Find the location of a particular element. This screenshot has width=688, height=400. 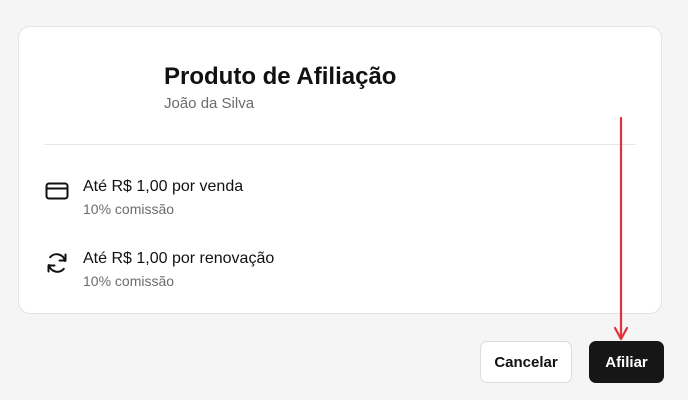

renewal-commission-text: Até R$ 1,00 por renovação is located at coordinates (179, 258).